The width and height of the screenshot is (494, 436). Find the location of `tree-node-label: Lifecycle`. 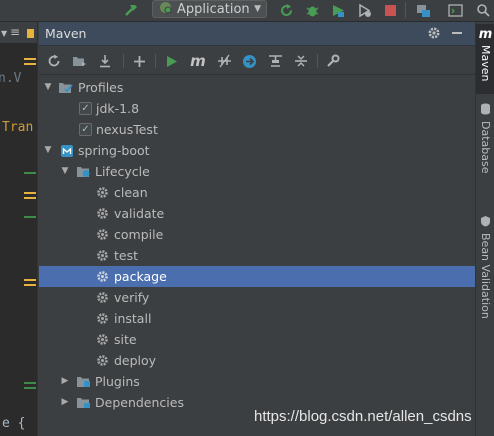

tree-node-label: Lifecycle is located at coordinates (122, 171).